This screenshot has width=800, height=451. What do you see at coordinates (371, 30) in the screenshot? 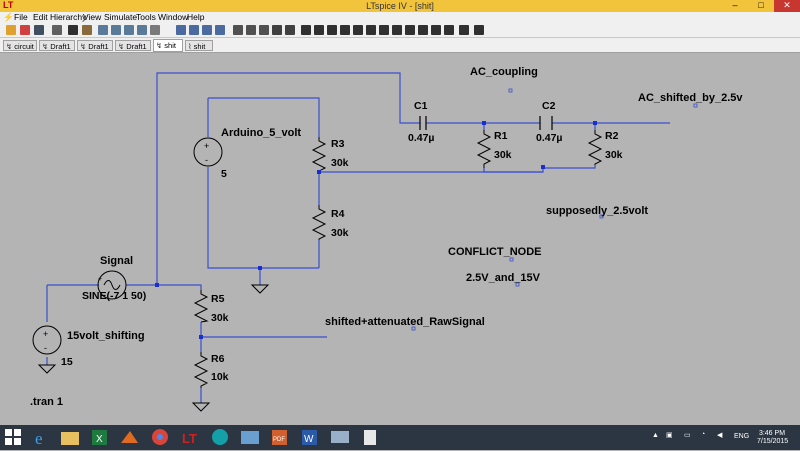
I see `inductor-icon` at bounding box center [371, 30].